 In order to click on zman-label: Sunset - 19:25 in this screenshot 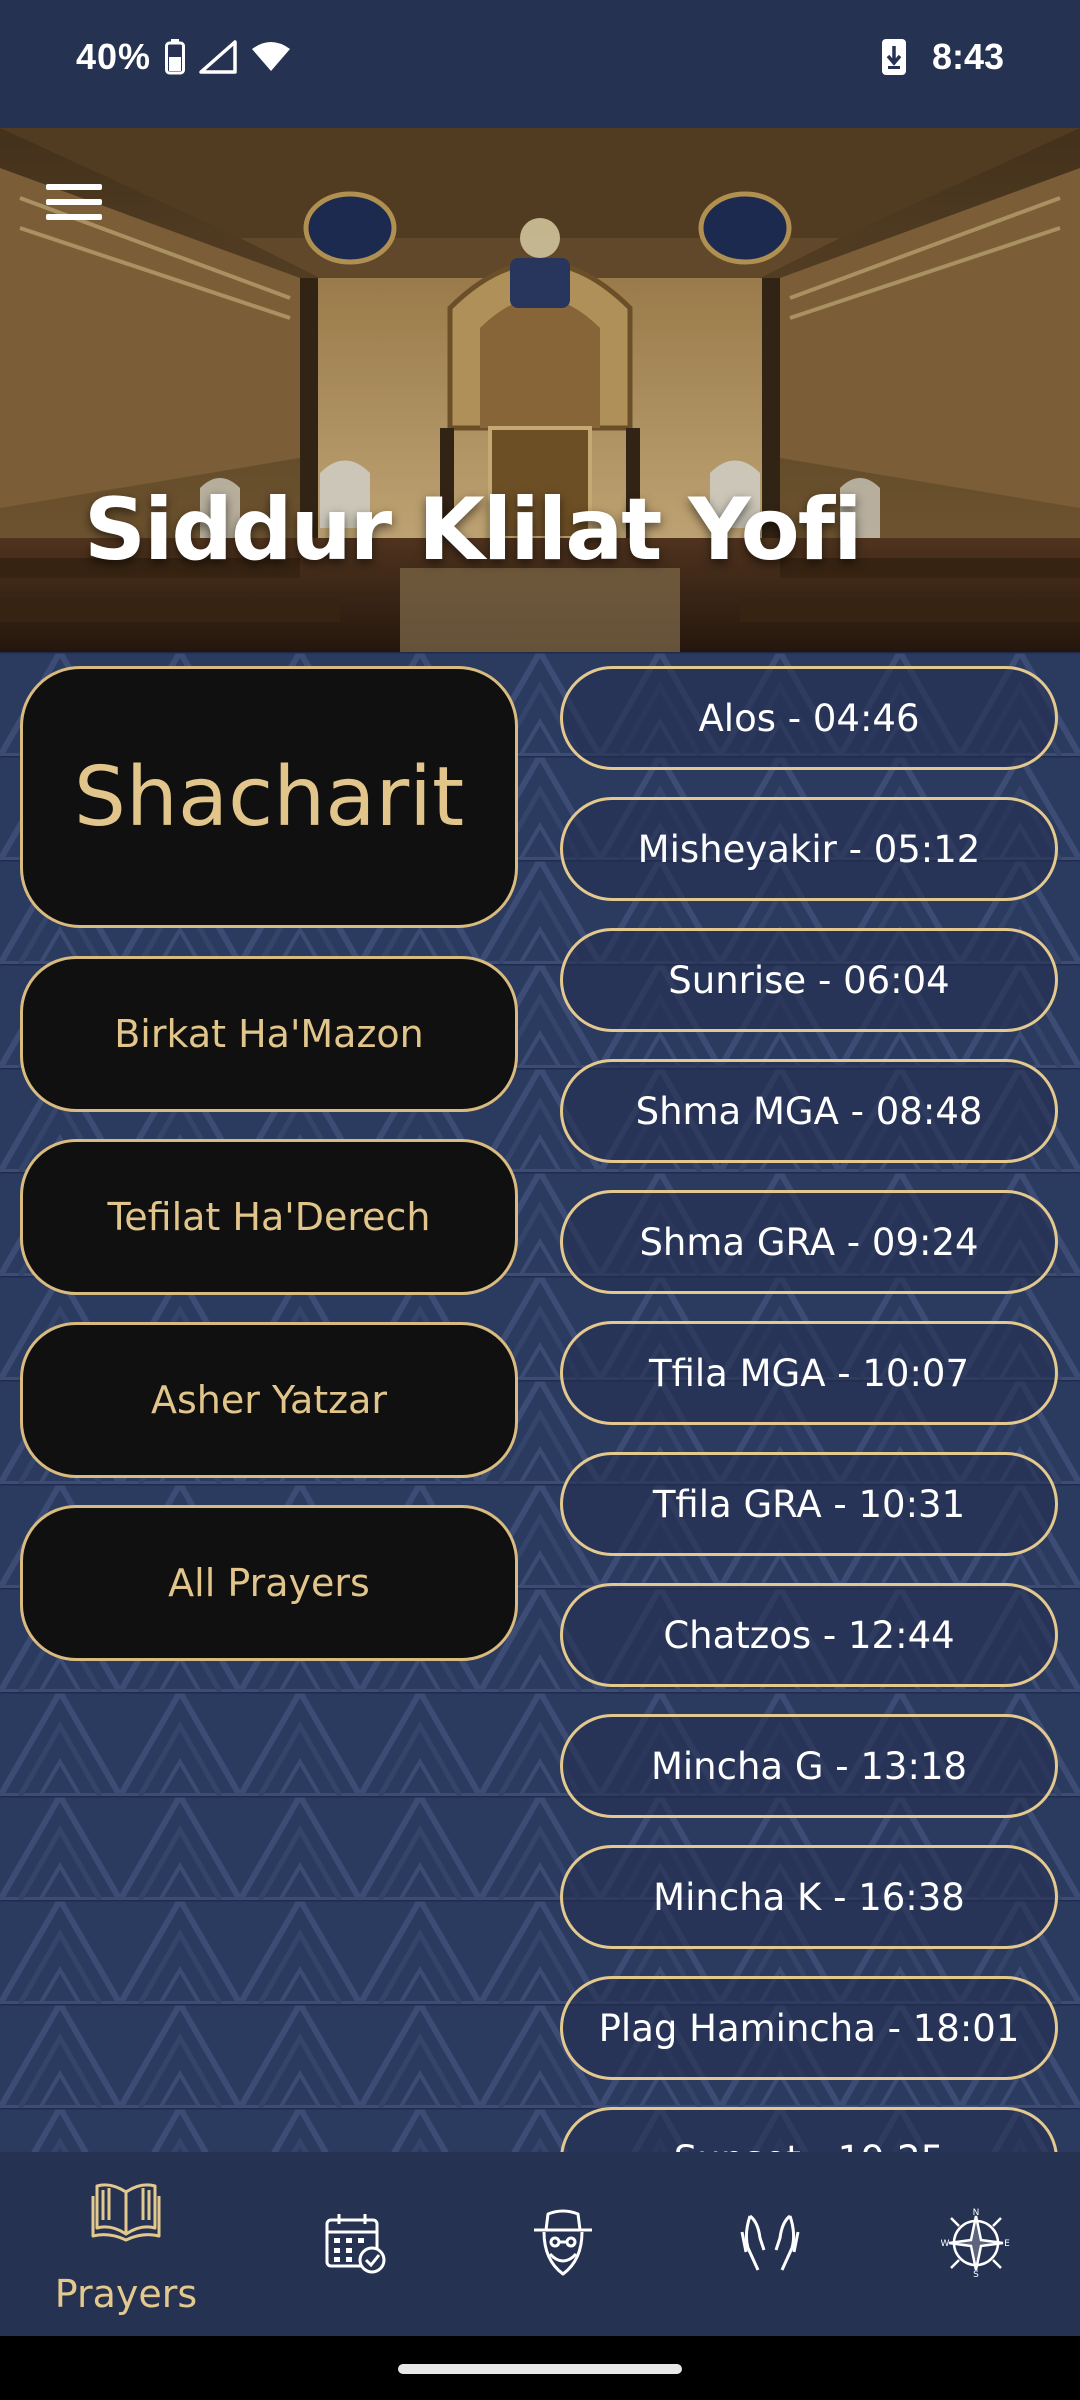, I will do `click(809, 2145)`.